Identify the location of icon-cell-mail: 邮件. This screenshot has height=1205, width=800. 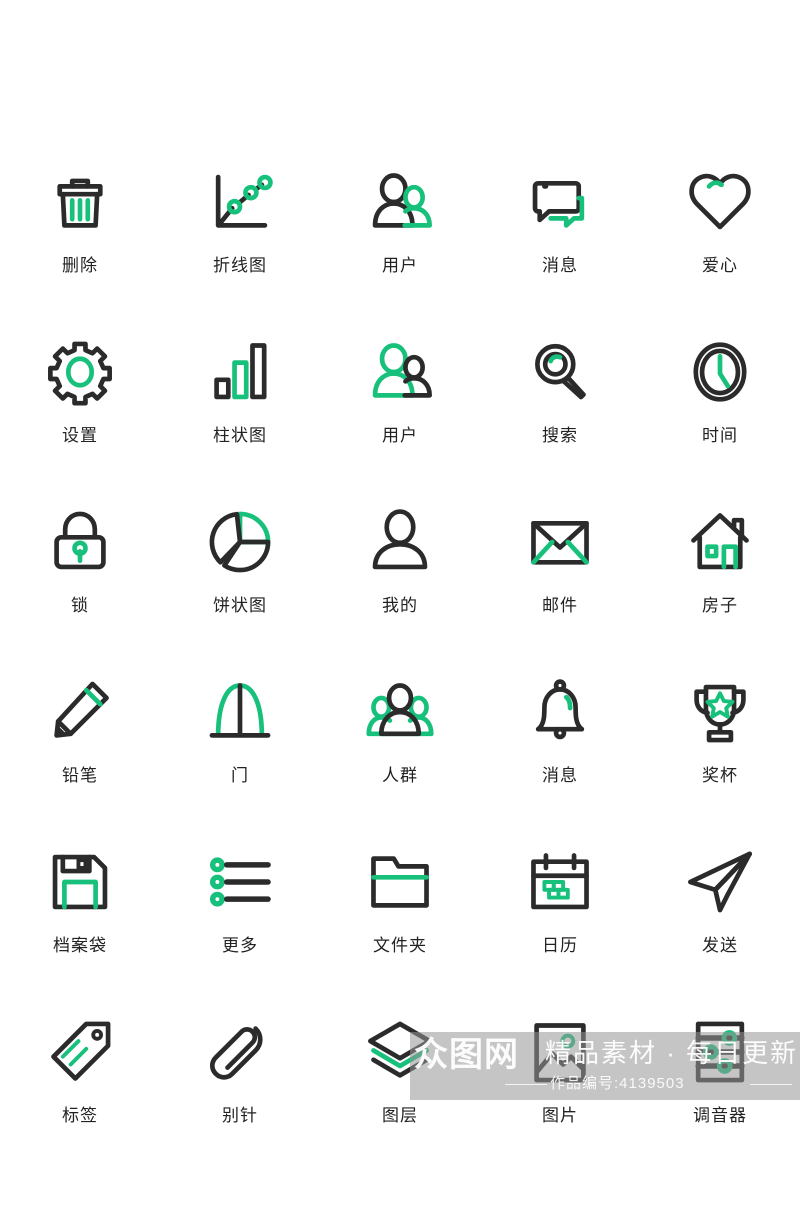
(560, 570).